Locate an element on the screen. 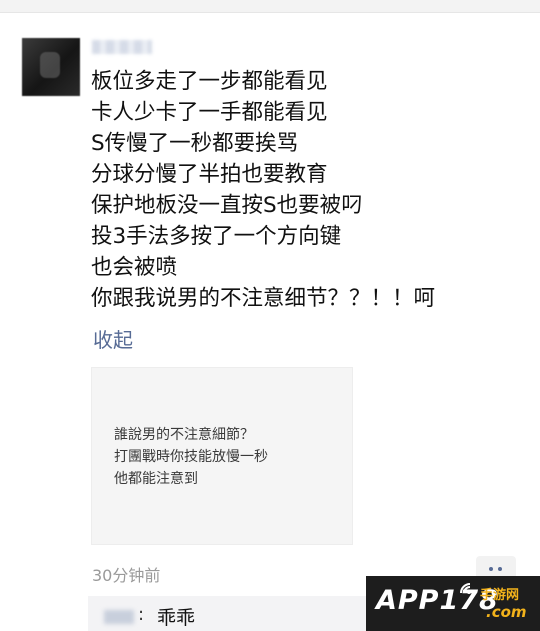 Image resolution: width=540 pixels, height=631 pixels. post-line: 也会被喷 is located at coordinates (134, 267).